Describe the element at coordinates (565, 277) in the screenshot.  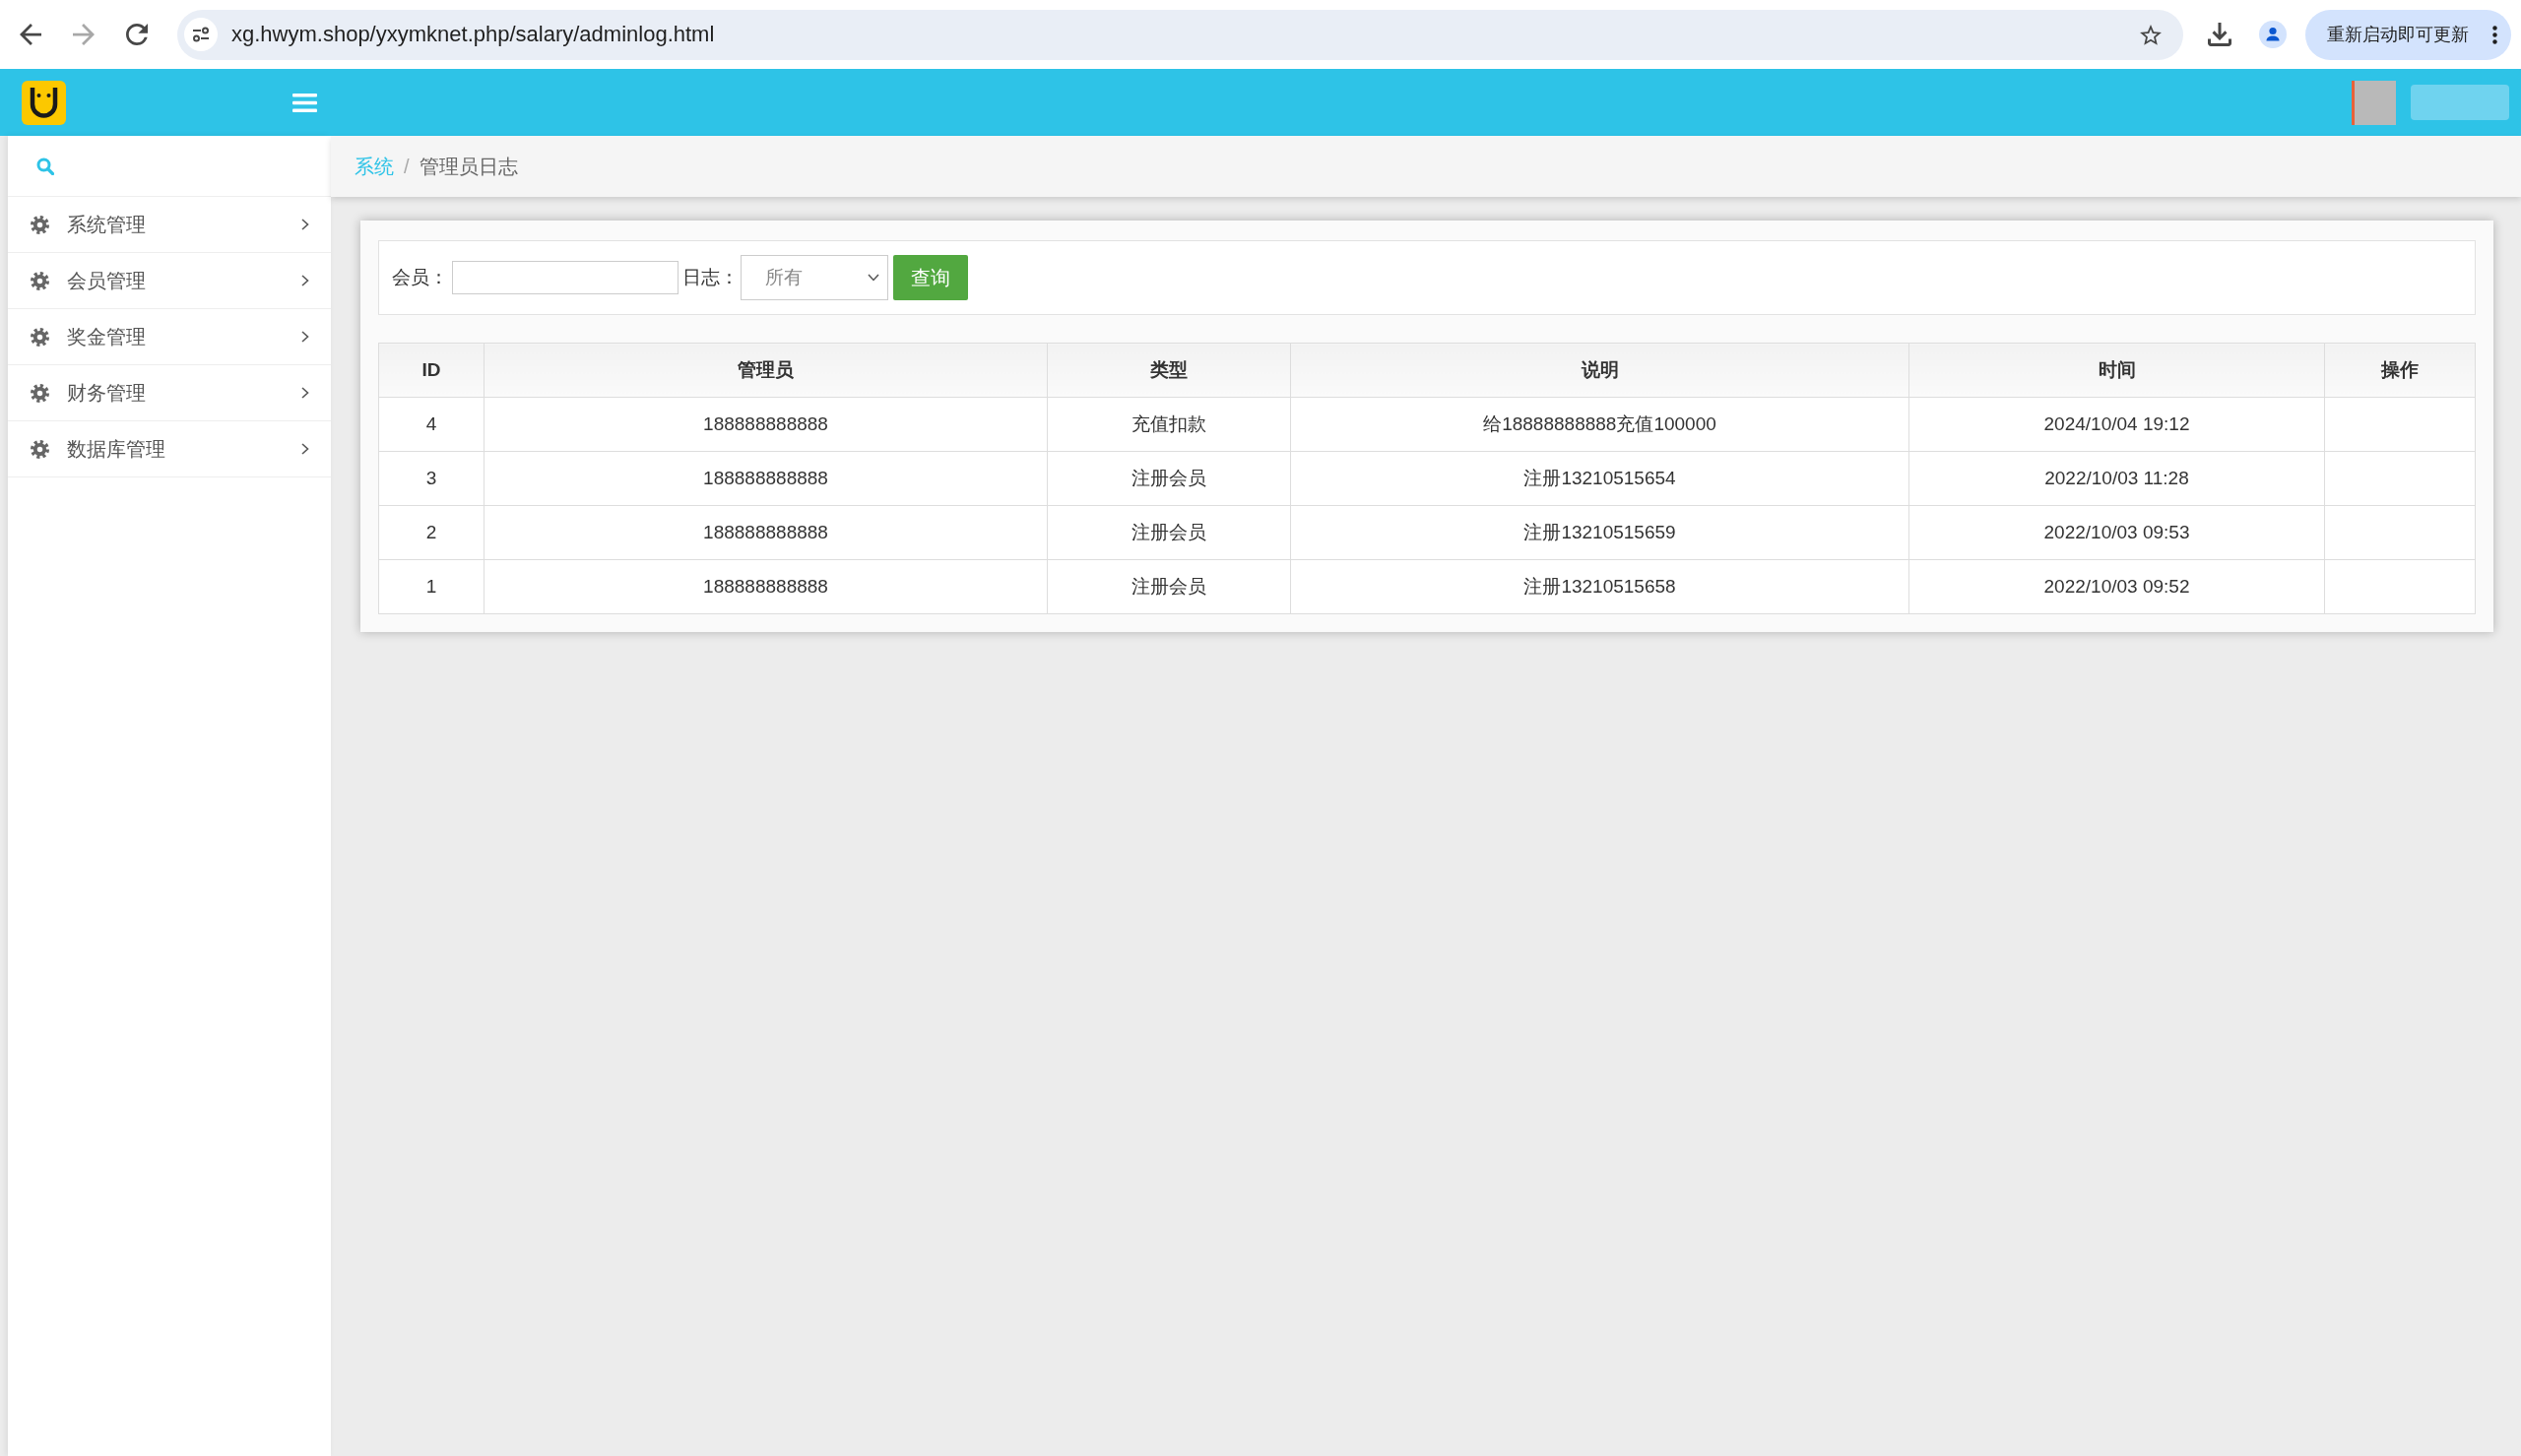
I see `member-input` at that location.